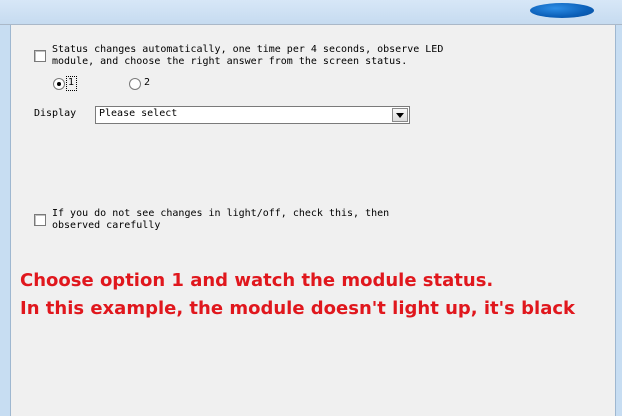  Describe the element at coordinates (618, 220) in the screenshot. I see `window-right-frame` at that location.